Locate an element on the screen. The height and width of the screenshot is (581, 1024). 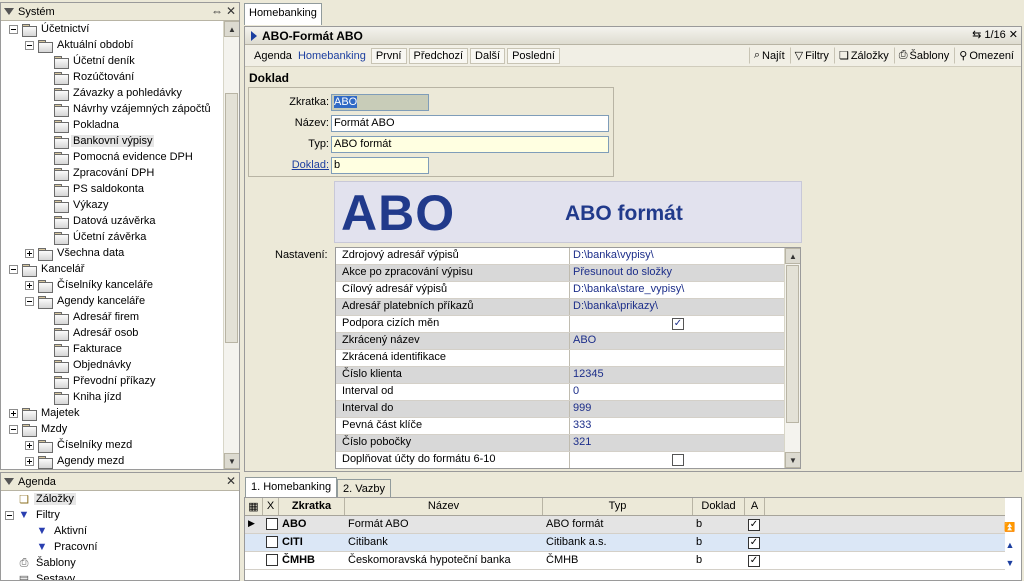
tree-item: Kancelář is located at coordinates (47, 269).